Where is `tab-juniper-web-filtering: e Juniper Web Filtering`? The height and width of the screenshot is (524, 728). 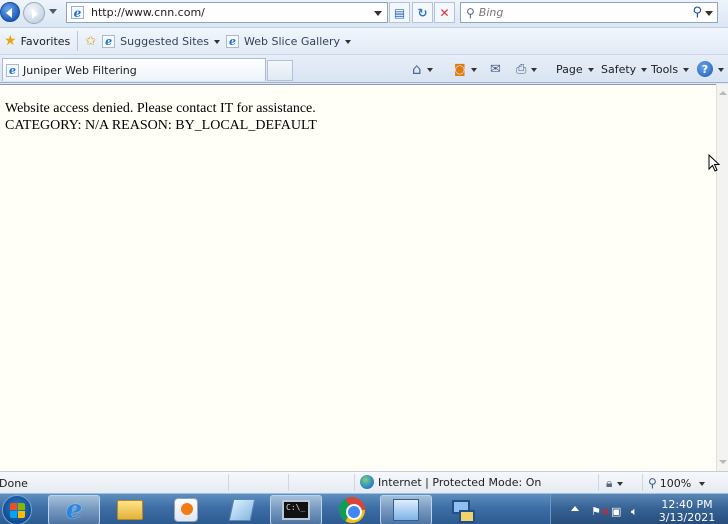
tab-juniper-web-filtering: e Juniper Web Filtering is located at coordinates (134, 69).